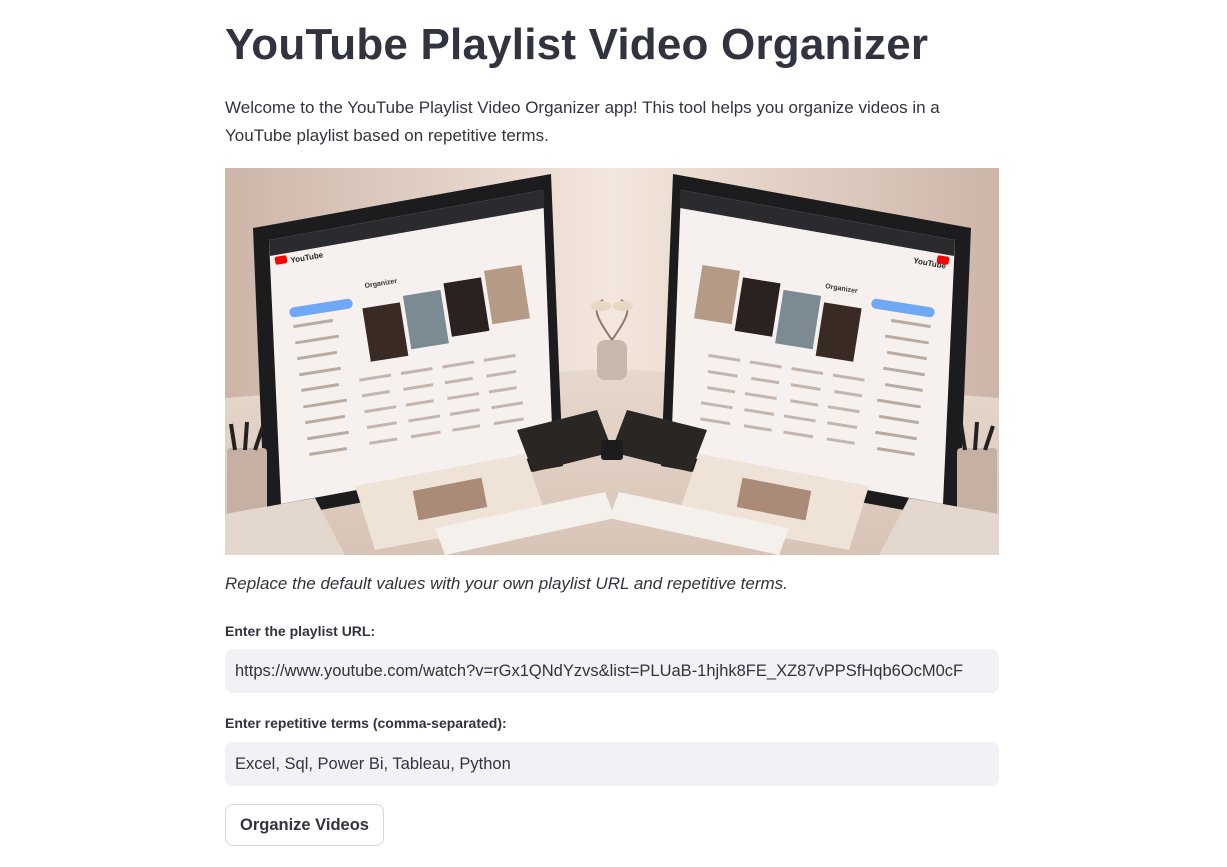 This screenshot has width=1227, height=867. What do you see at coordinates (300, 631) in the screenshot?
I see `playlist-url-label: Enter the playlist URL:` at bounding box center [300, 631].